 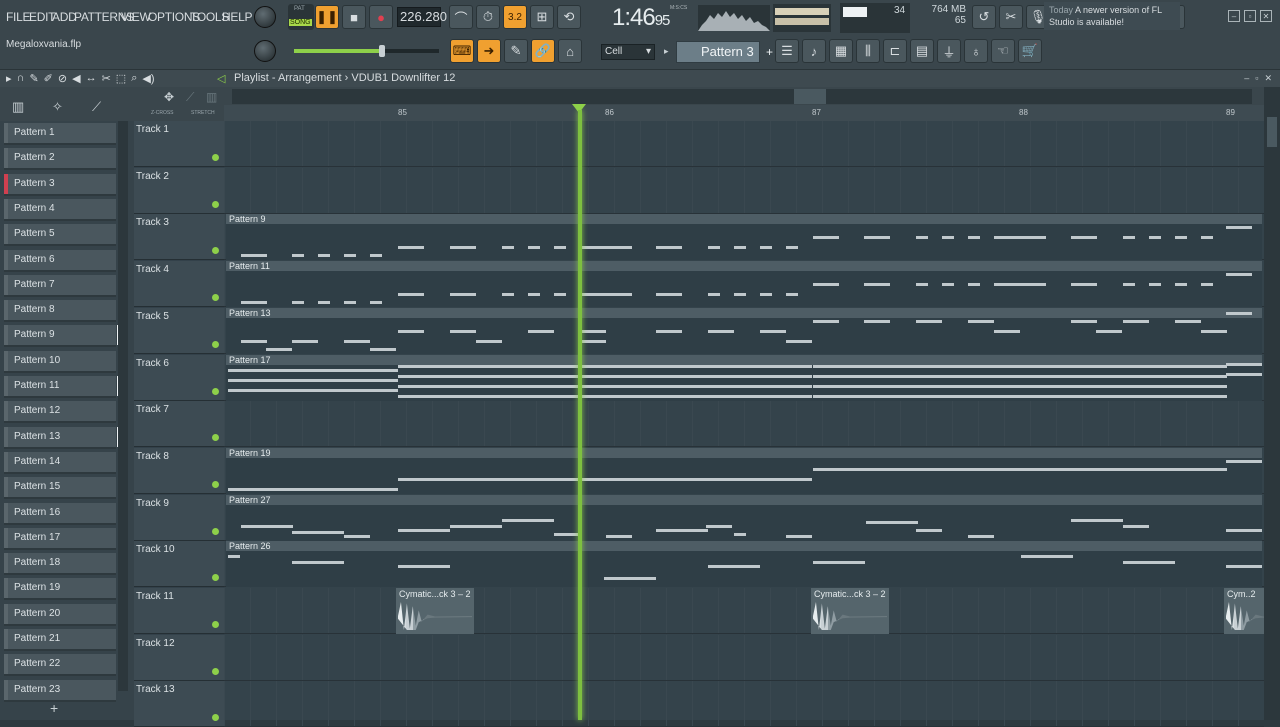 What do you see at coordinates (123, 406) in the screenshot?
I see `browser-scrollbar` at bounding box center [123, 406].